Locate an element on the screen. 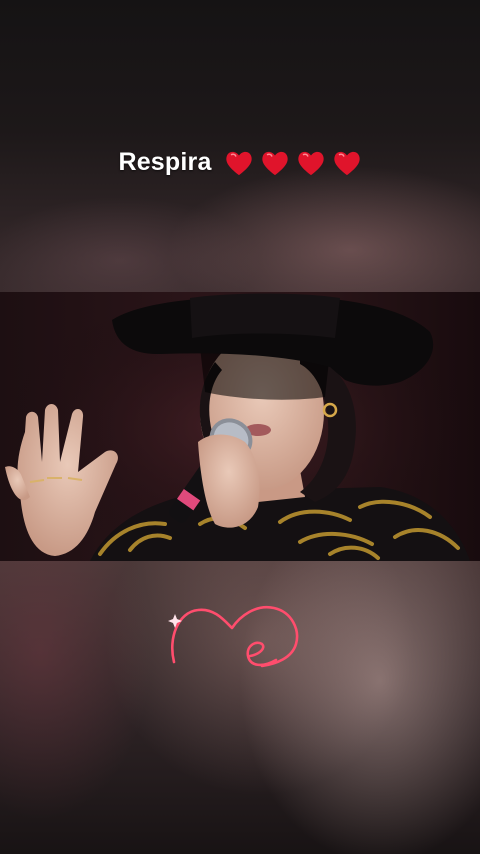 The height and width of the screenshot is (854, 480). video-caption: Respira is located at coordinates (240, 162).